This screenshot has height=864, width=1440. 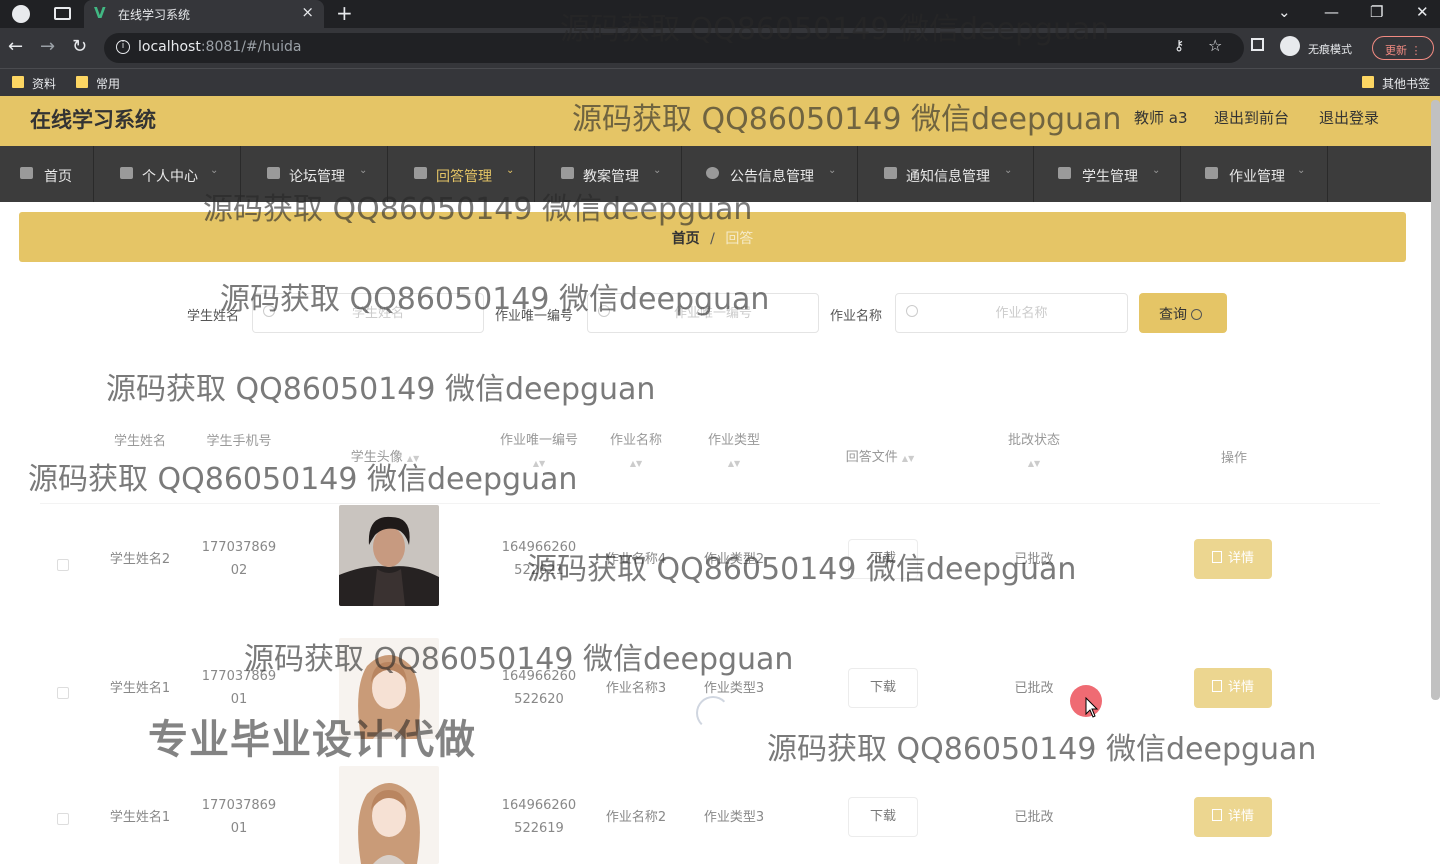 I want to click on column-header-homework-name: 作业名称 ▲▼, so click(x=636, y=452).